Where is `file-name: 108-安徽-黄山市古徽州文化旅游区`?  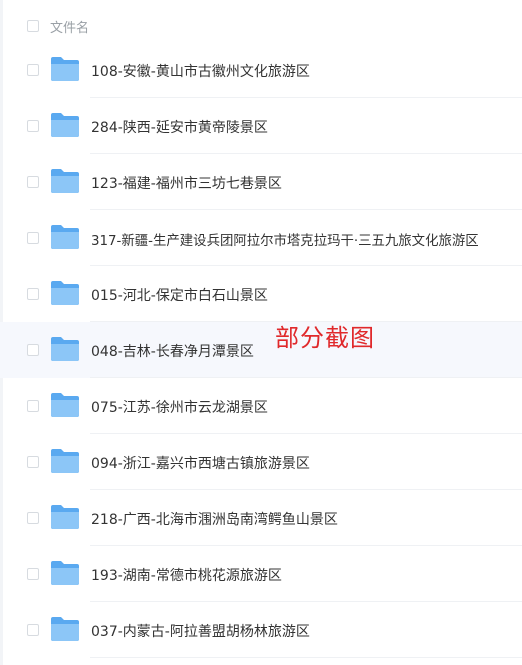
file-name: 108-安徽-黄山市古徽州文化旅游区 is located at coordinates (200, 71).